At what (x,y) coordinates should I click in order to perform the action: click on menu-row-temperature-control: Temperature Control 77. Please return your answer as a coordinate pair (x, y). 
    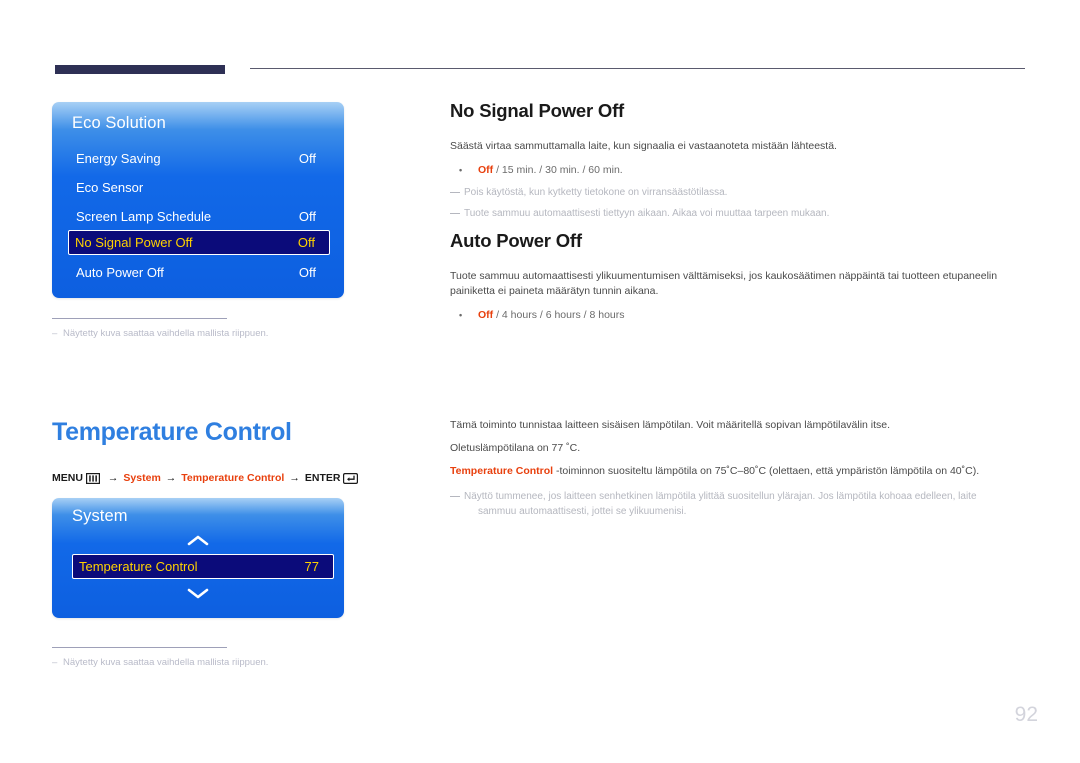
    Looking at the image, I should click on (203, 566).